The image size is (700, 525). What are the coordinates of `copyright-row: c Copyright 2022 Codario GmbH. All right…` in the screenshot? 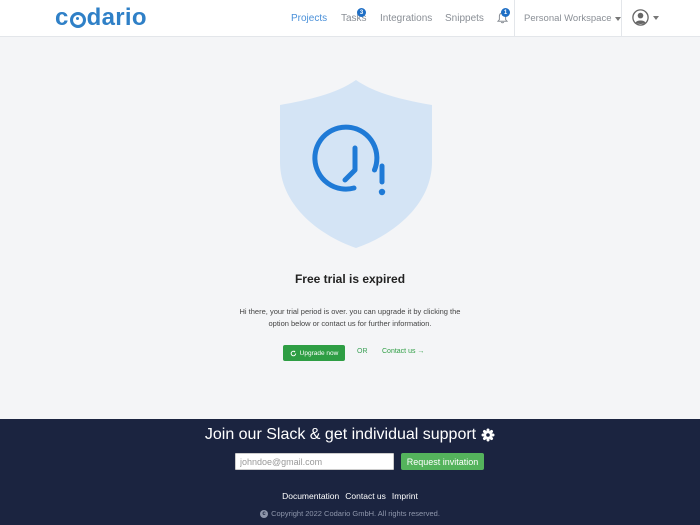 It's located at (350, 513).